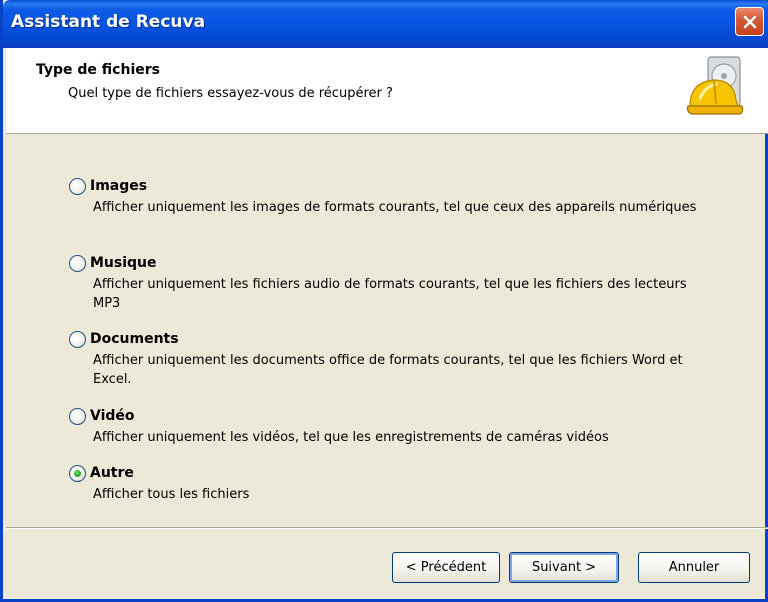  What do you see at coordinates (118, 186) in the screenshot?
I see `option-label: Images` at bounding box center [118, 186].